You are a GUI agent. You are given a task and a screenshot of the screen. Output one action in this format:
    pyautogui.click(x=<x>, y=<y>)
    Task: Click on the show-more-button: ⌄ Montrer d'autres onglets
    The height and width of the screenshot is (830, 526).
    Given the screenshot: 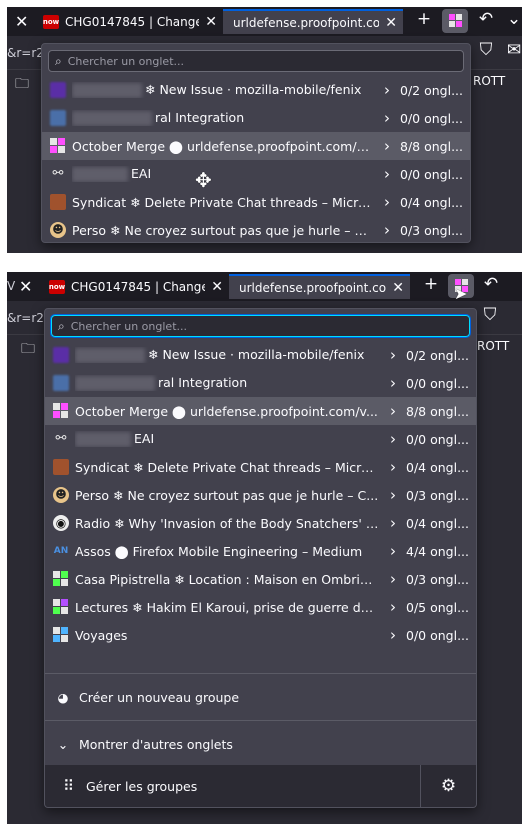 What is the action you would take?
    pyautogui.click(x=260, y=744)
    